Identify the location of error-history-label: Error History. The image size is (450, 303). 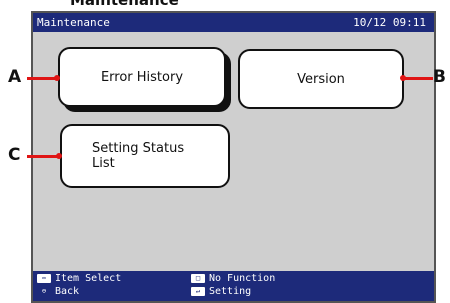
(142, 77).